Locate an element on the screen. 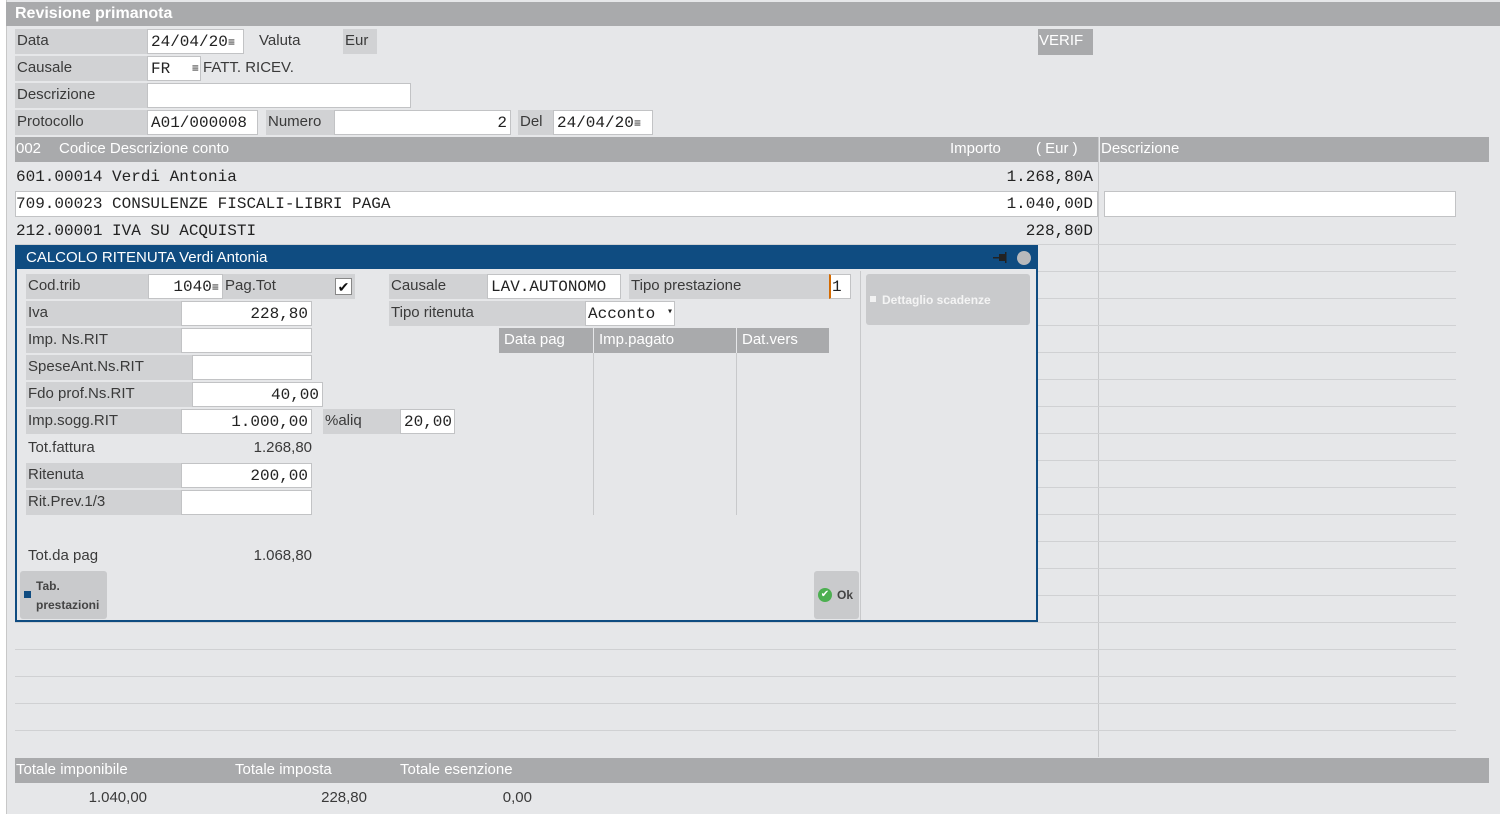  check-icon: ✔ is located at coordinates (825, 595).